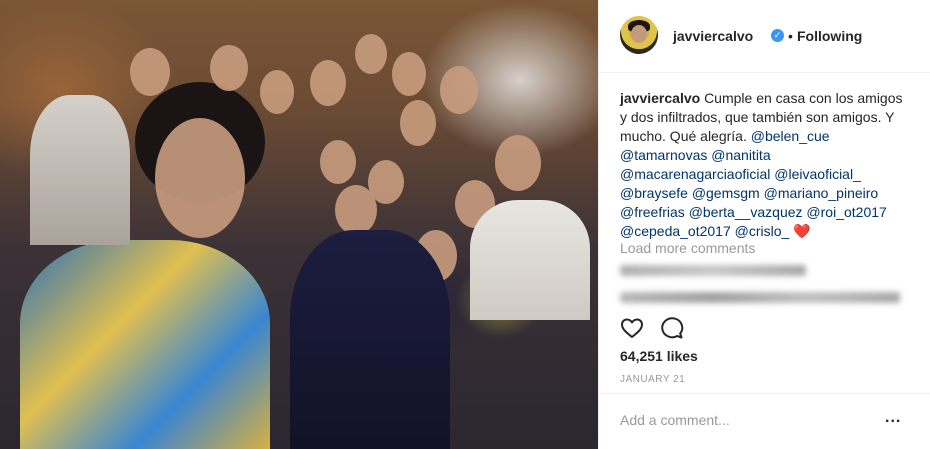 Image resolution: width=930 pixels, height=449 pixels. Describe the element at coordinates (652, 212) in the screenshot. I see `mention-link: @freefrias` at that location.